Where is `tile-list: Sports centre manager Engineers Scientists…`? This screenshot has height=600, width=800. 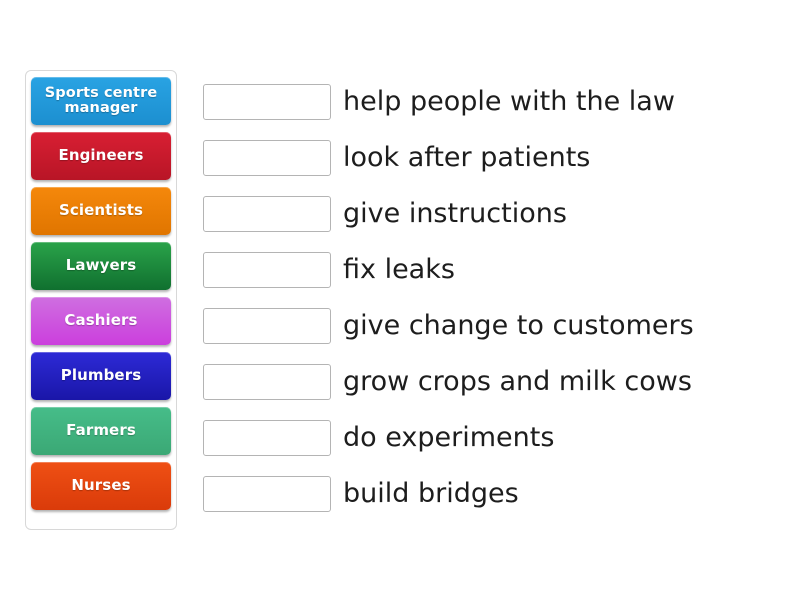 tile-list: Sports centre manager Engineers Scientists… is located at coordinates (101, 293).